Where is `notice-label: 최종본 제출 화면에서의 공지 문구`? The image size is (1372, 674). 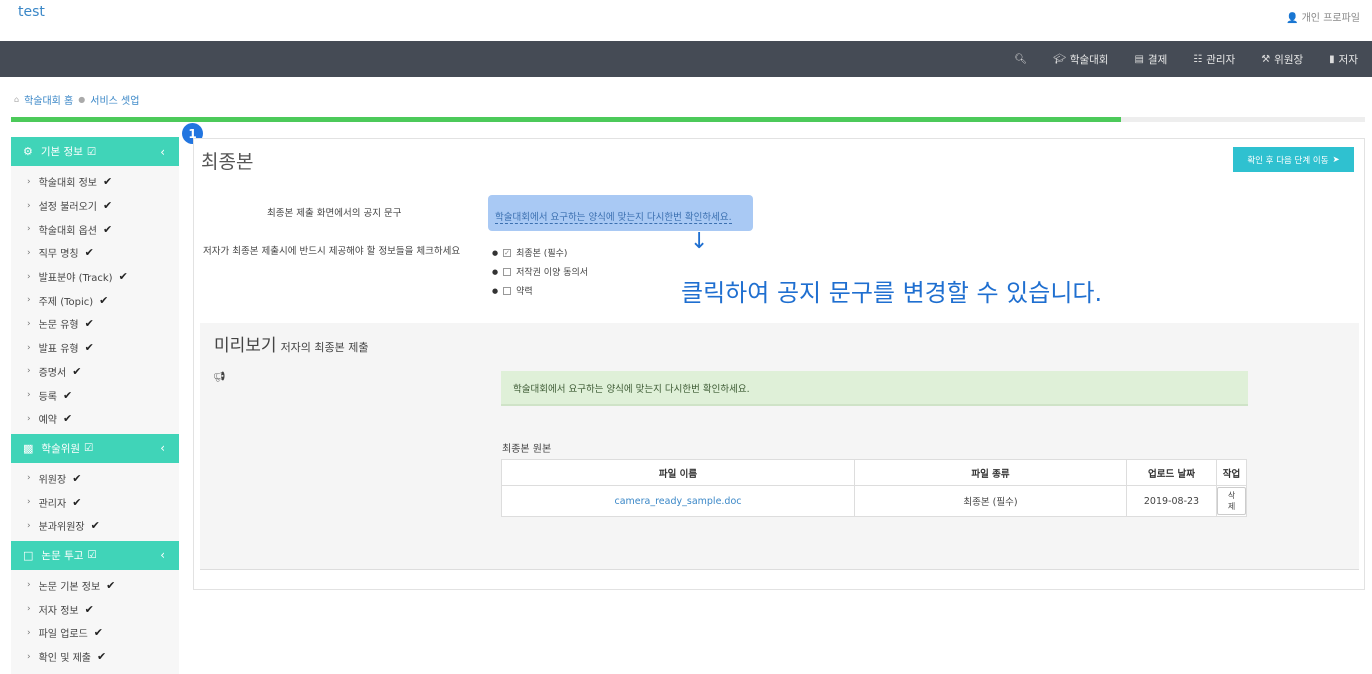
notice-label: 최종본 제출 화면에서의 공지 문구 is located at coordinates (334, 213).